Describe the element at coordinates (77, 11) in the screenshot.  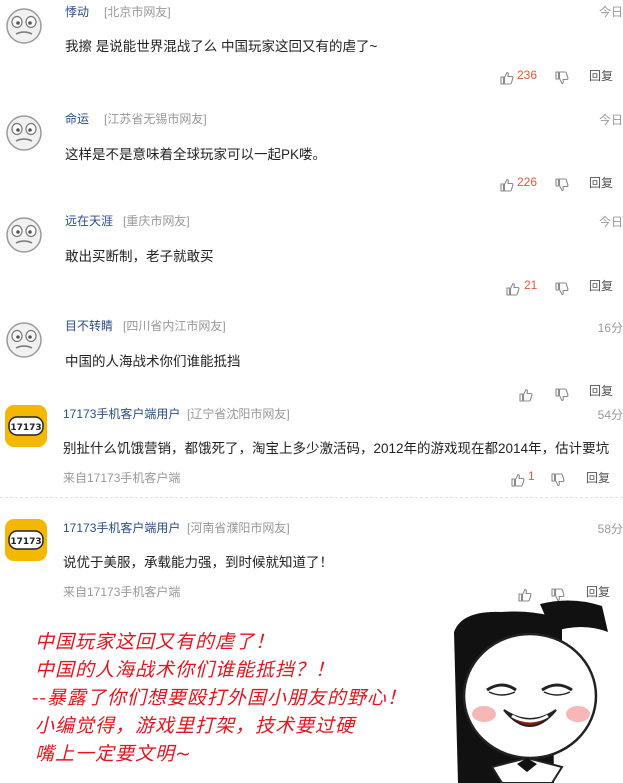
I see `comment-author: 悸动` at that location.